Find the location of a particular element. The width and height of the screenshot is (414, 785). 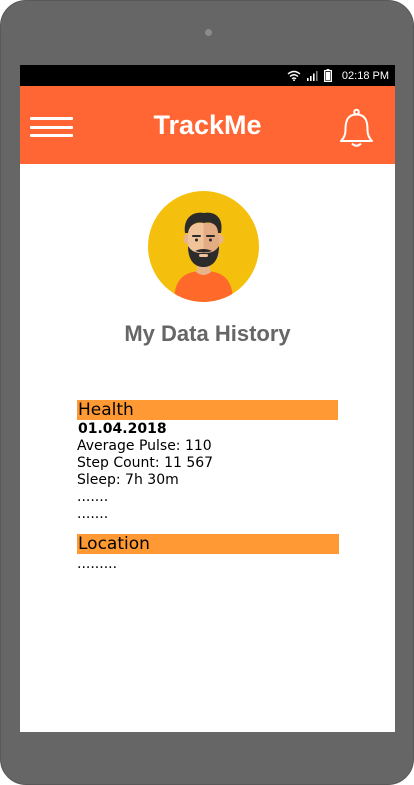

step-count: Step Count: 11 567 is located at coordinates (145, 463).